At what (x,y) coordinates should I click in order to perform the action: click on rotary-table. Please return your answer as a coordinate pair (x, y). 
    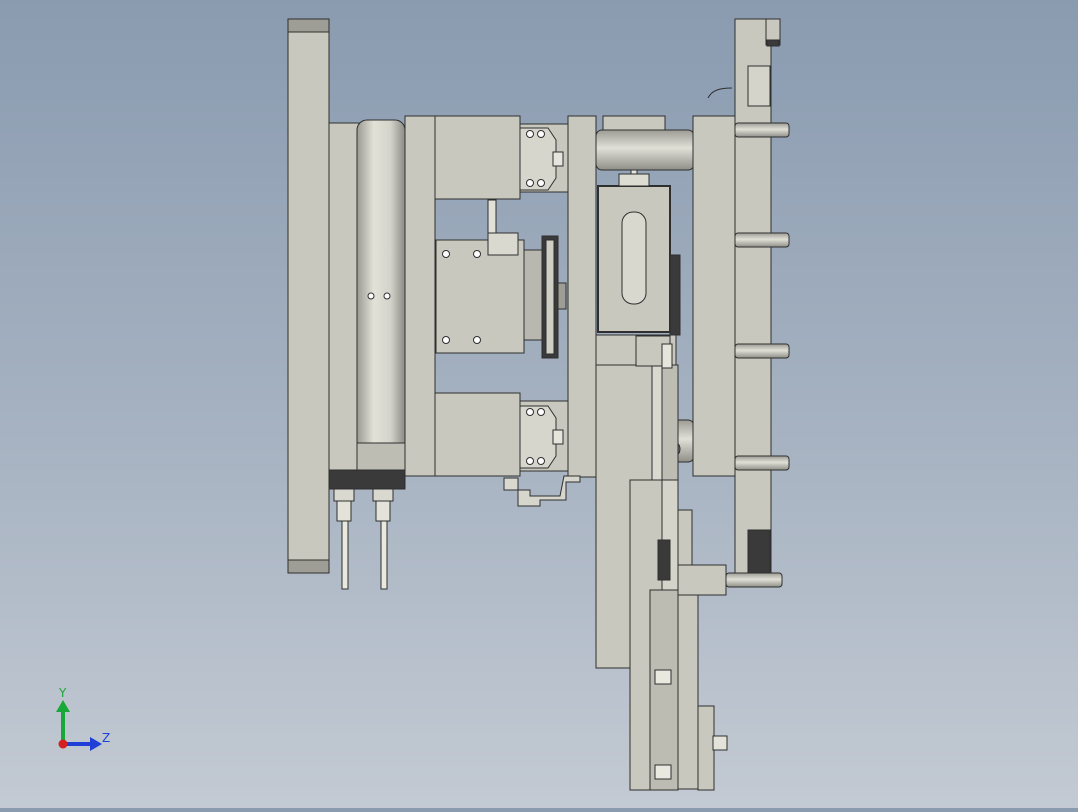
    Looking at the image, I should click on (367, 304).